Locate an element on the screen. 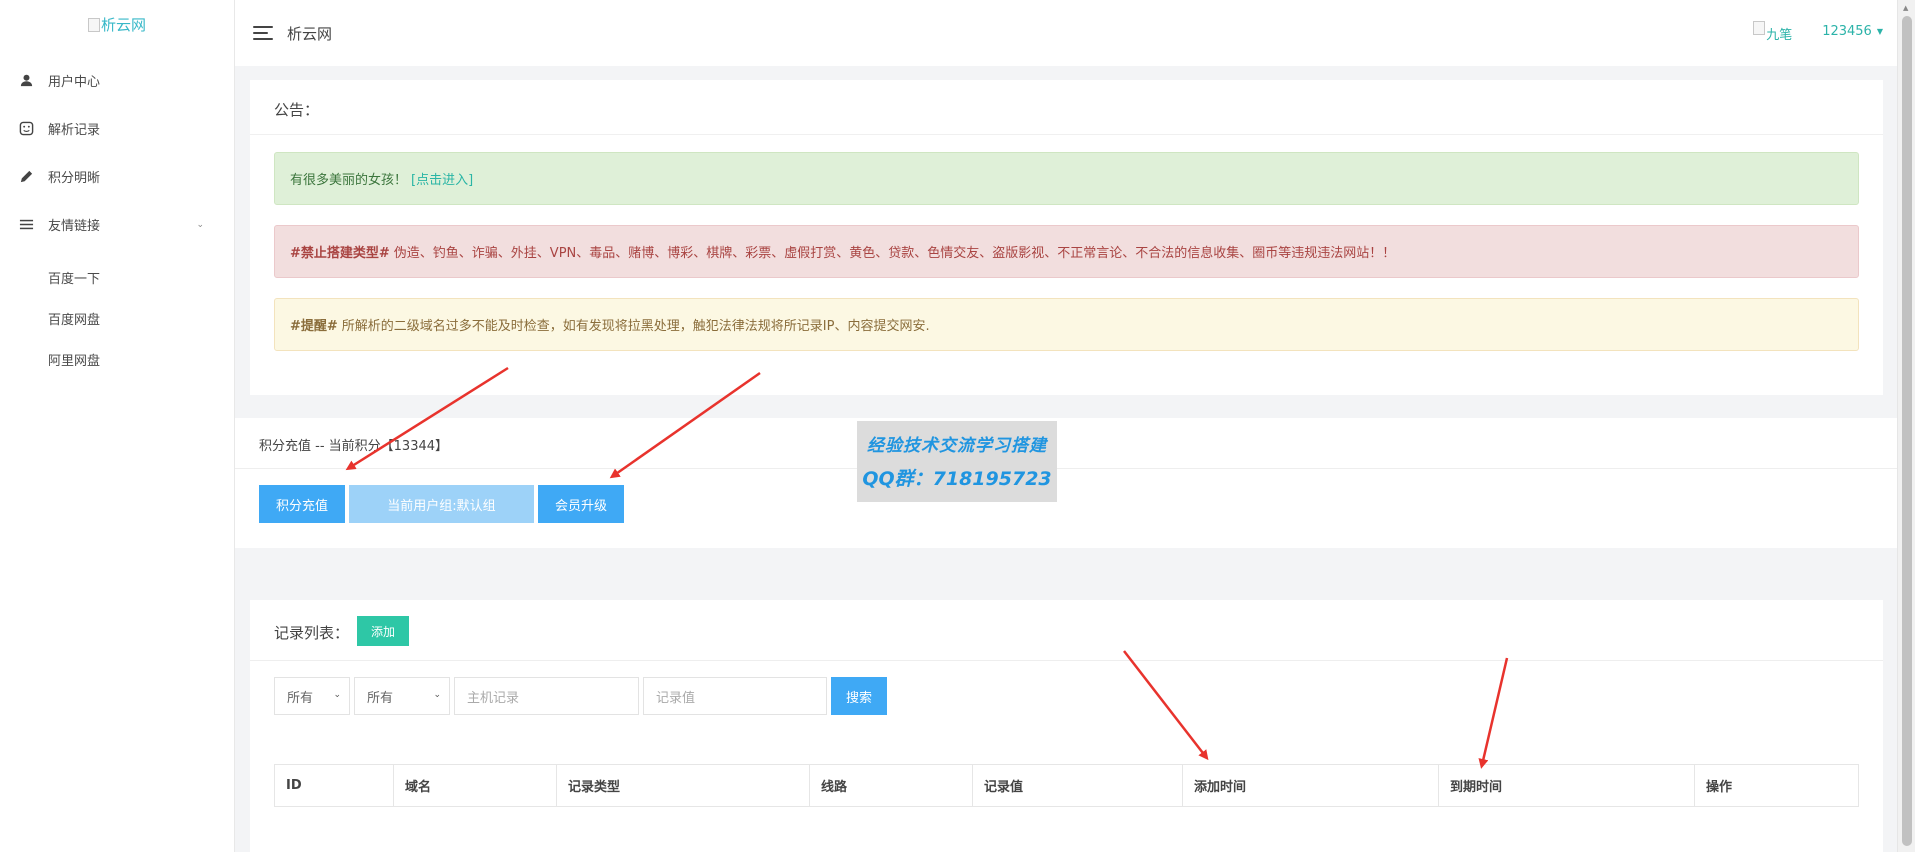  sidebar-item-friend-links: 友情链接 ⌄ is located at coordinates (117, 224).